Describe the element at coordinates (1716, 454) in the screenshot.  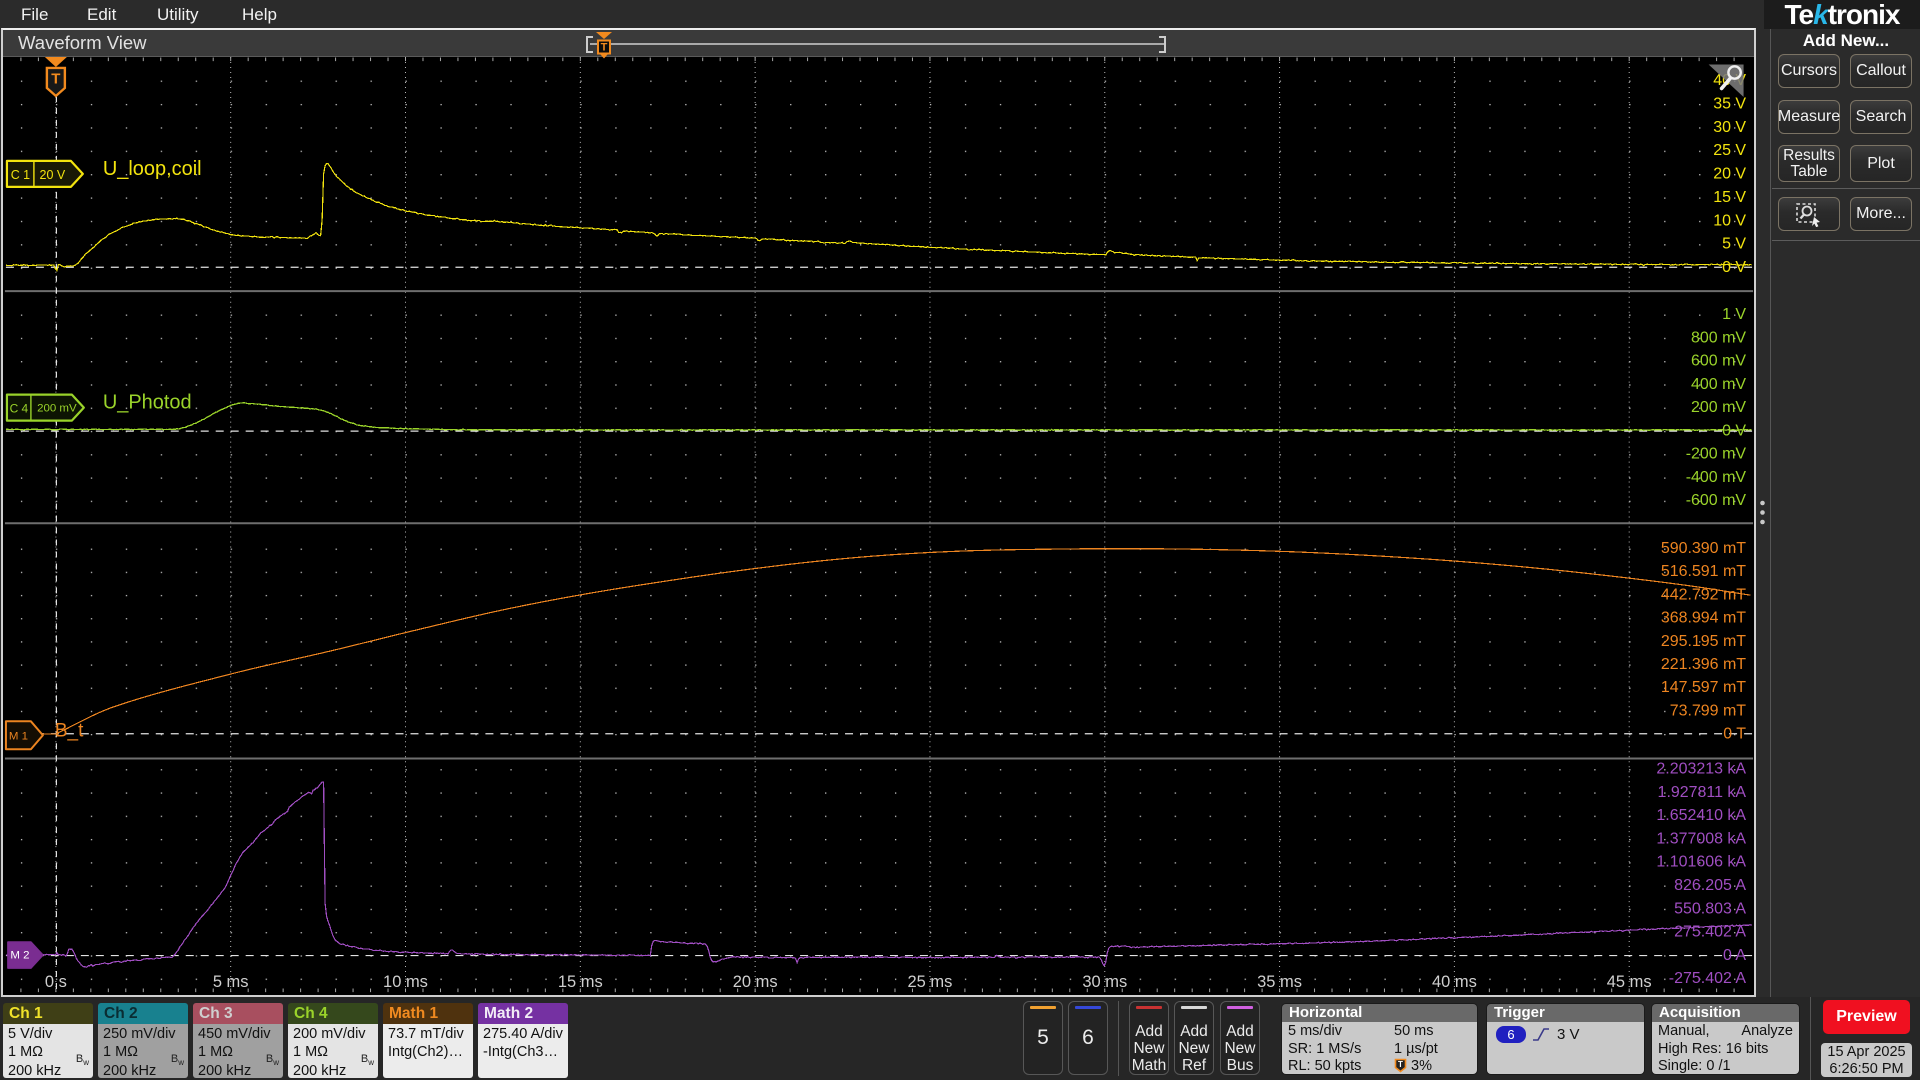
I see `svg-text: -200 mV` at that location.